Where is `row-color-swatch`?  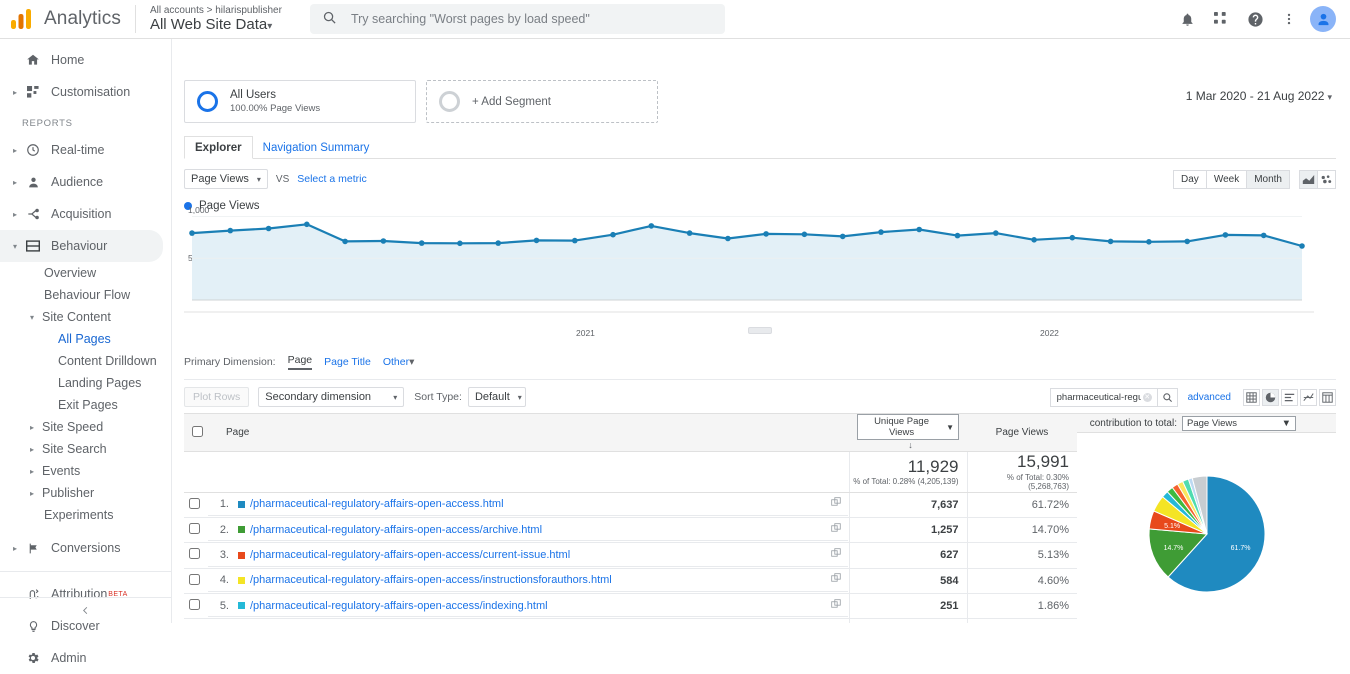
row-color-swatch is located at coordinates (241, 555).